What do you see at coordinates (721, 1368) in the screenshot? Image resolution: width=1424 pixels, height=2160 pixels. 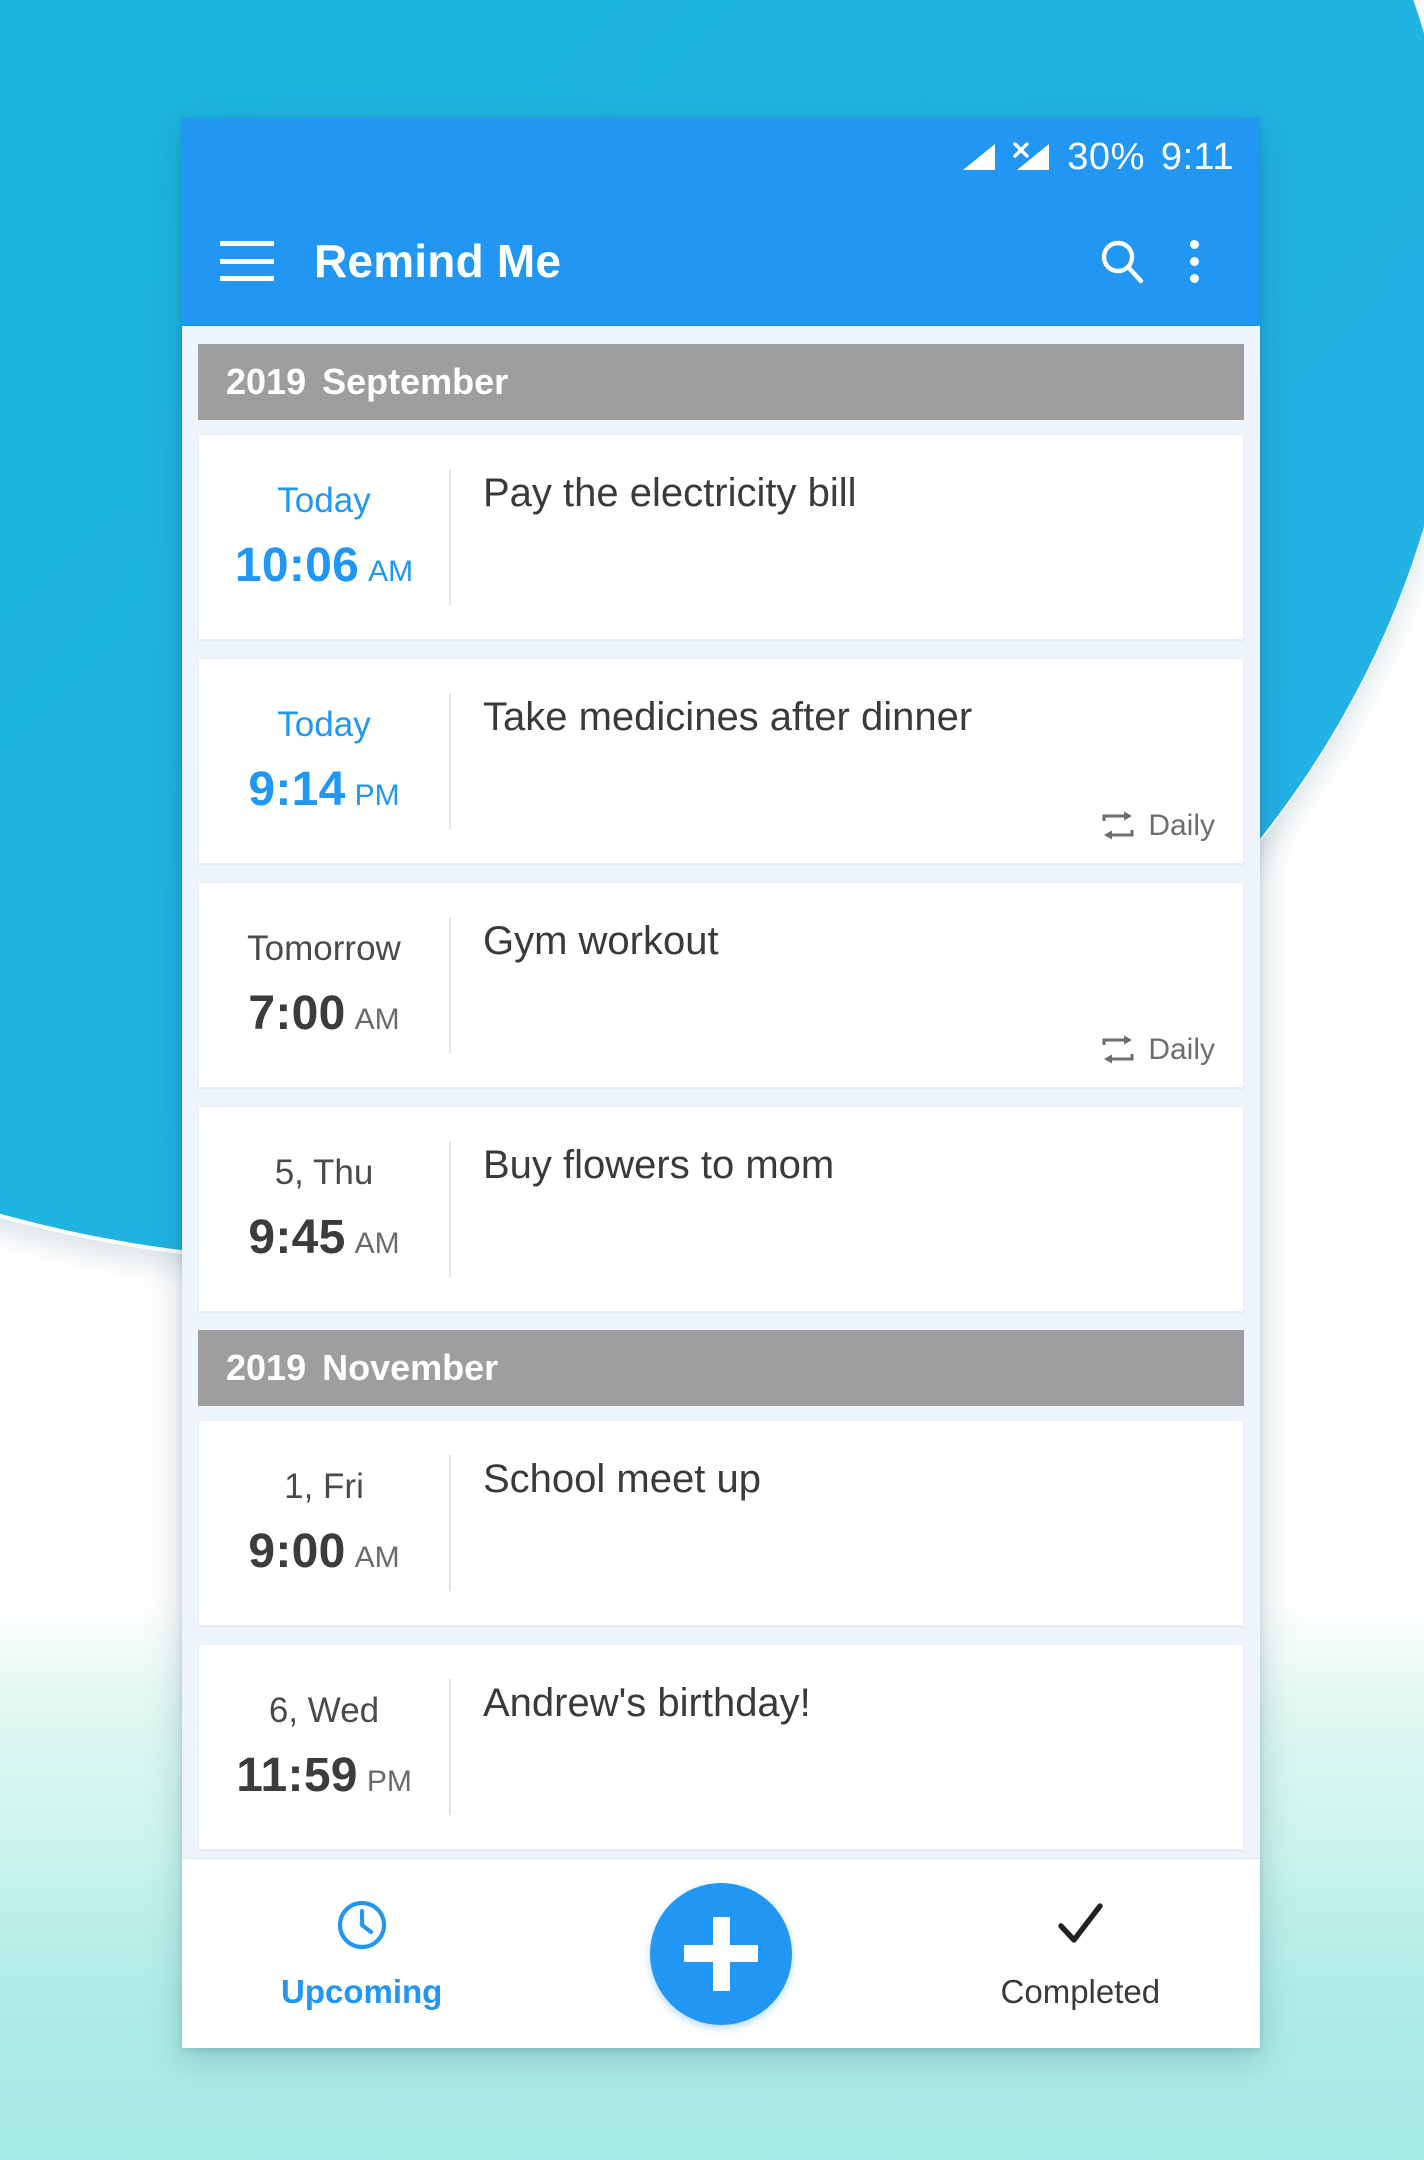 I see `month-header: 2019 November` at bounding box center [721, 1368].